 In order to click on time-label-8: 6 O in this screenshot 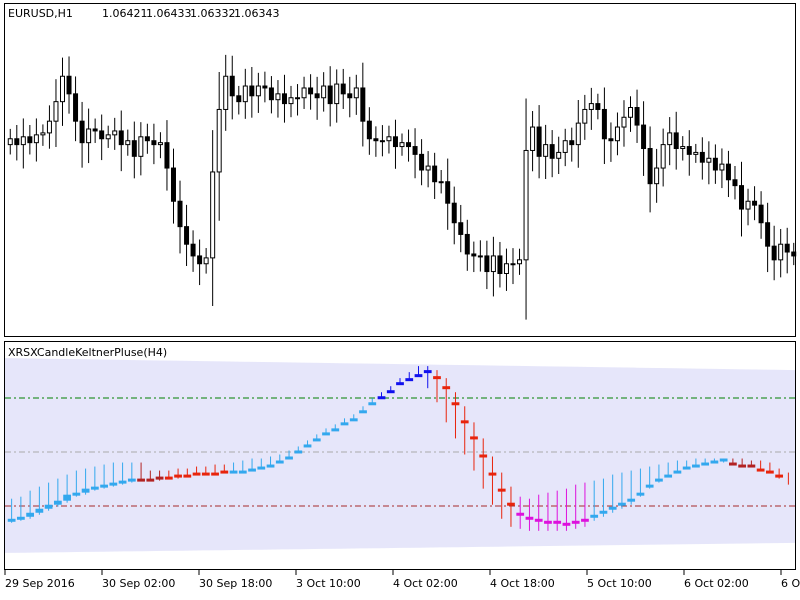, I will do `click(790, 583)`.